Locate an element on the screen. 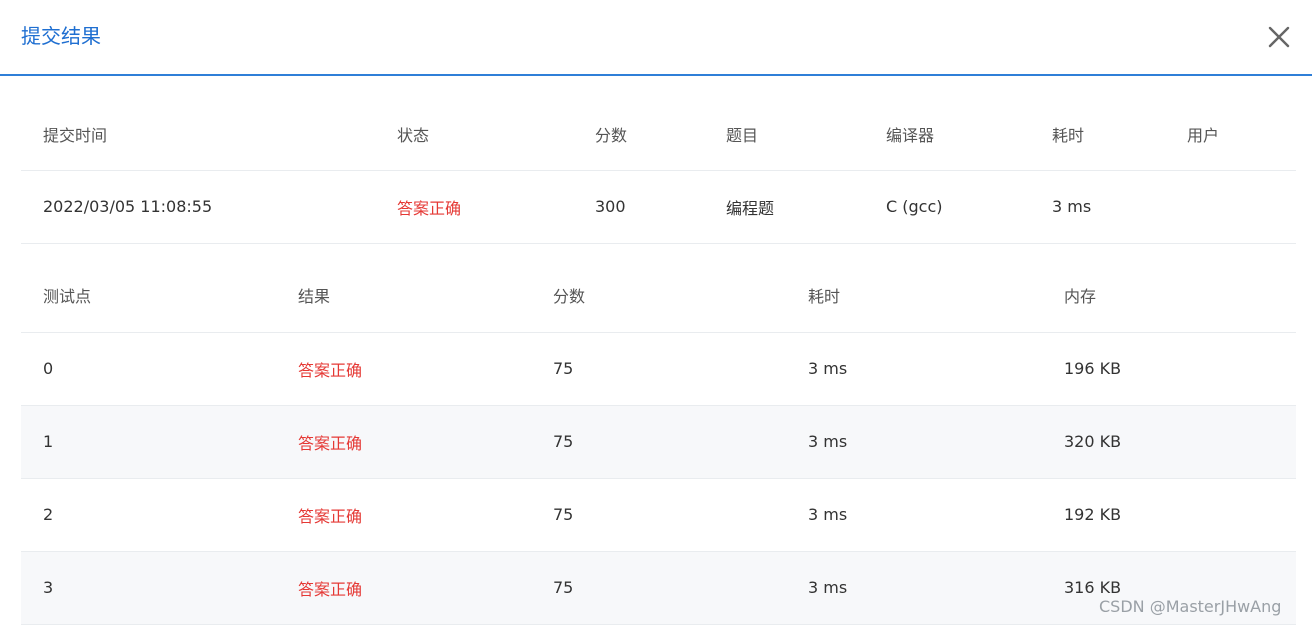 The width and height of the screenshot is (1312, 627). summary-header-row: 提交时间 状态 分数 题目 编译器 耗时 用户 is located at coordinates (658, 134).